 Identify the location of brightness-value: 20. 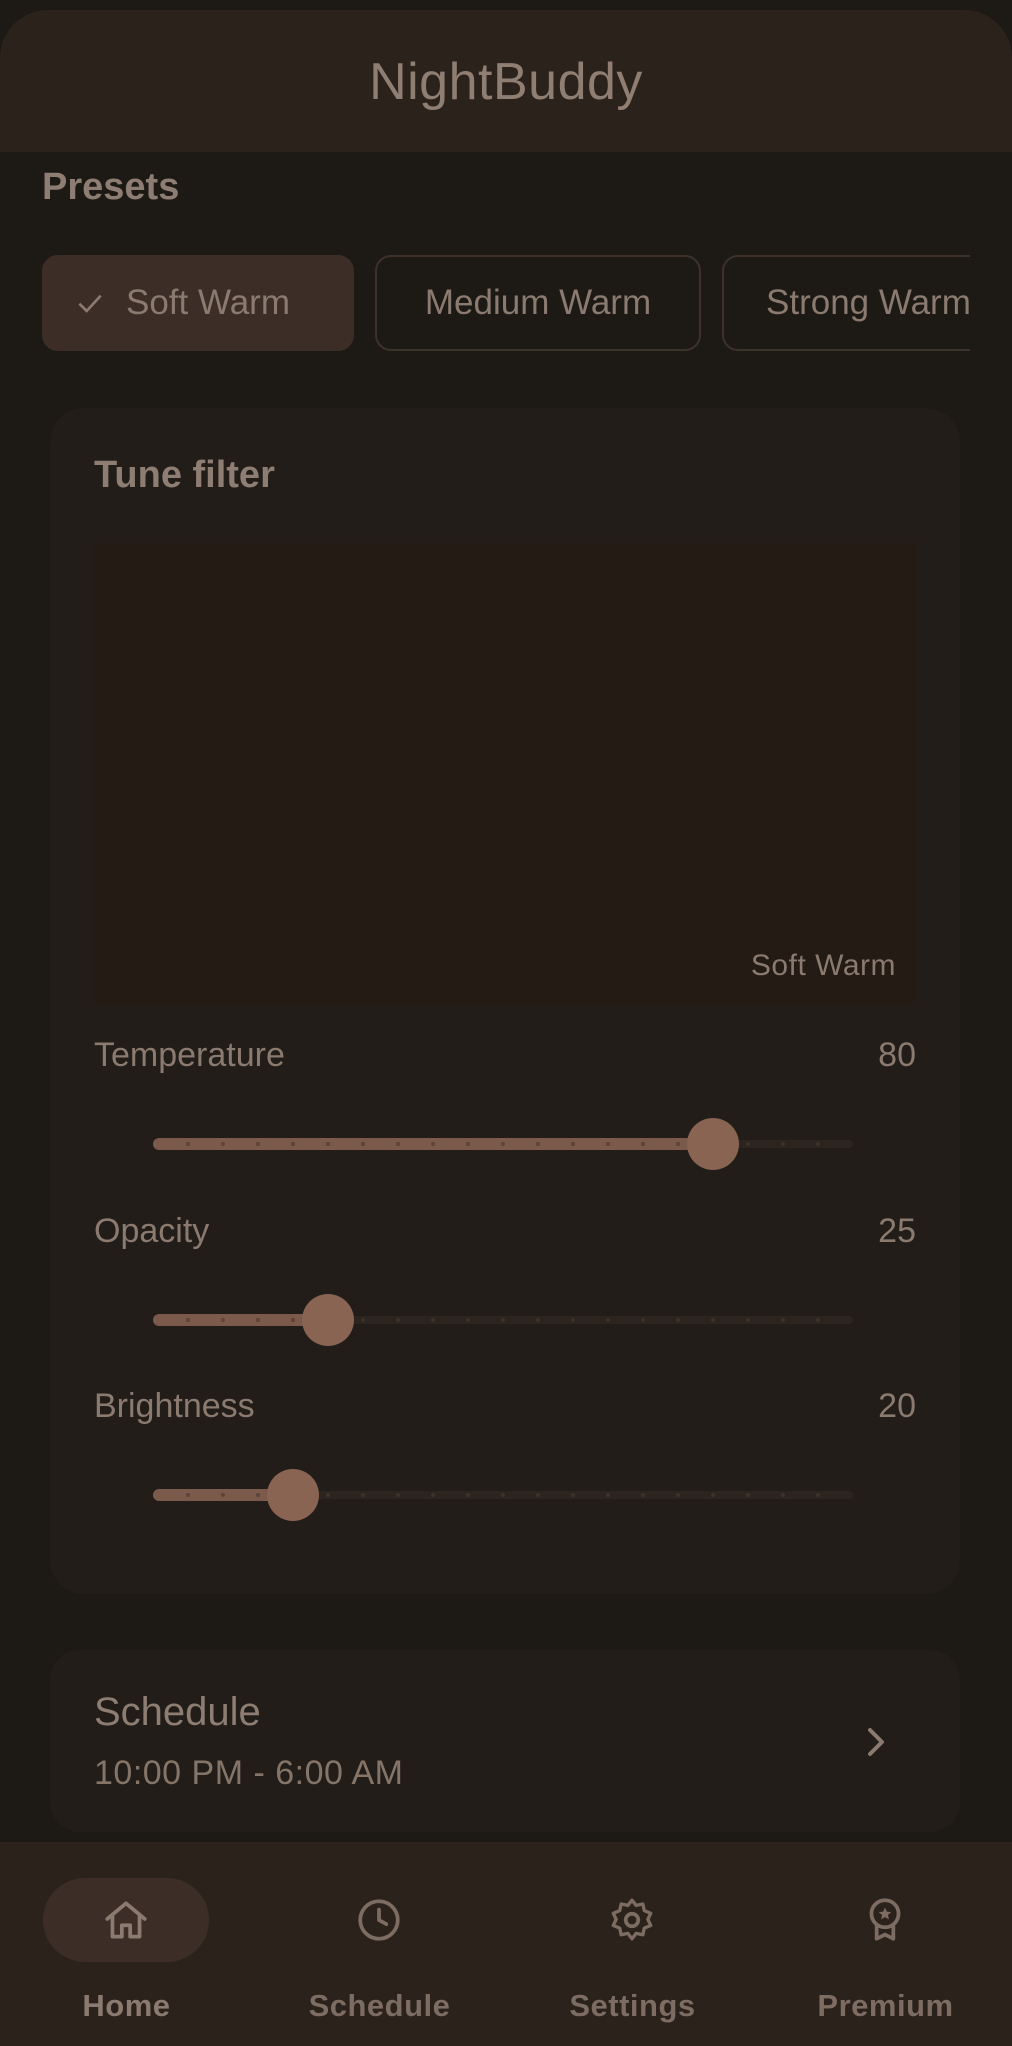
(897, 1406).